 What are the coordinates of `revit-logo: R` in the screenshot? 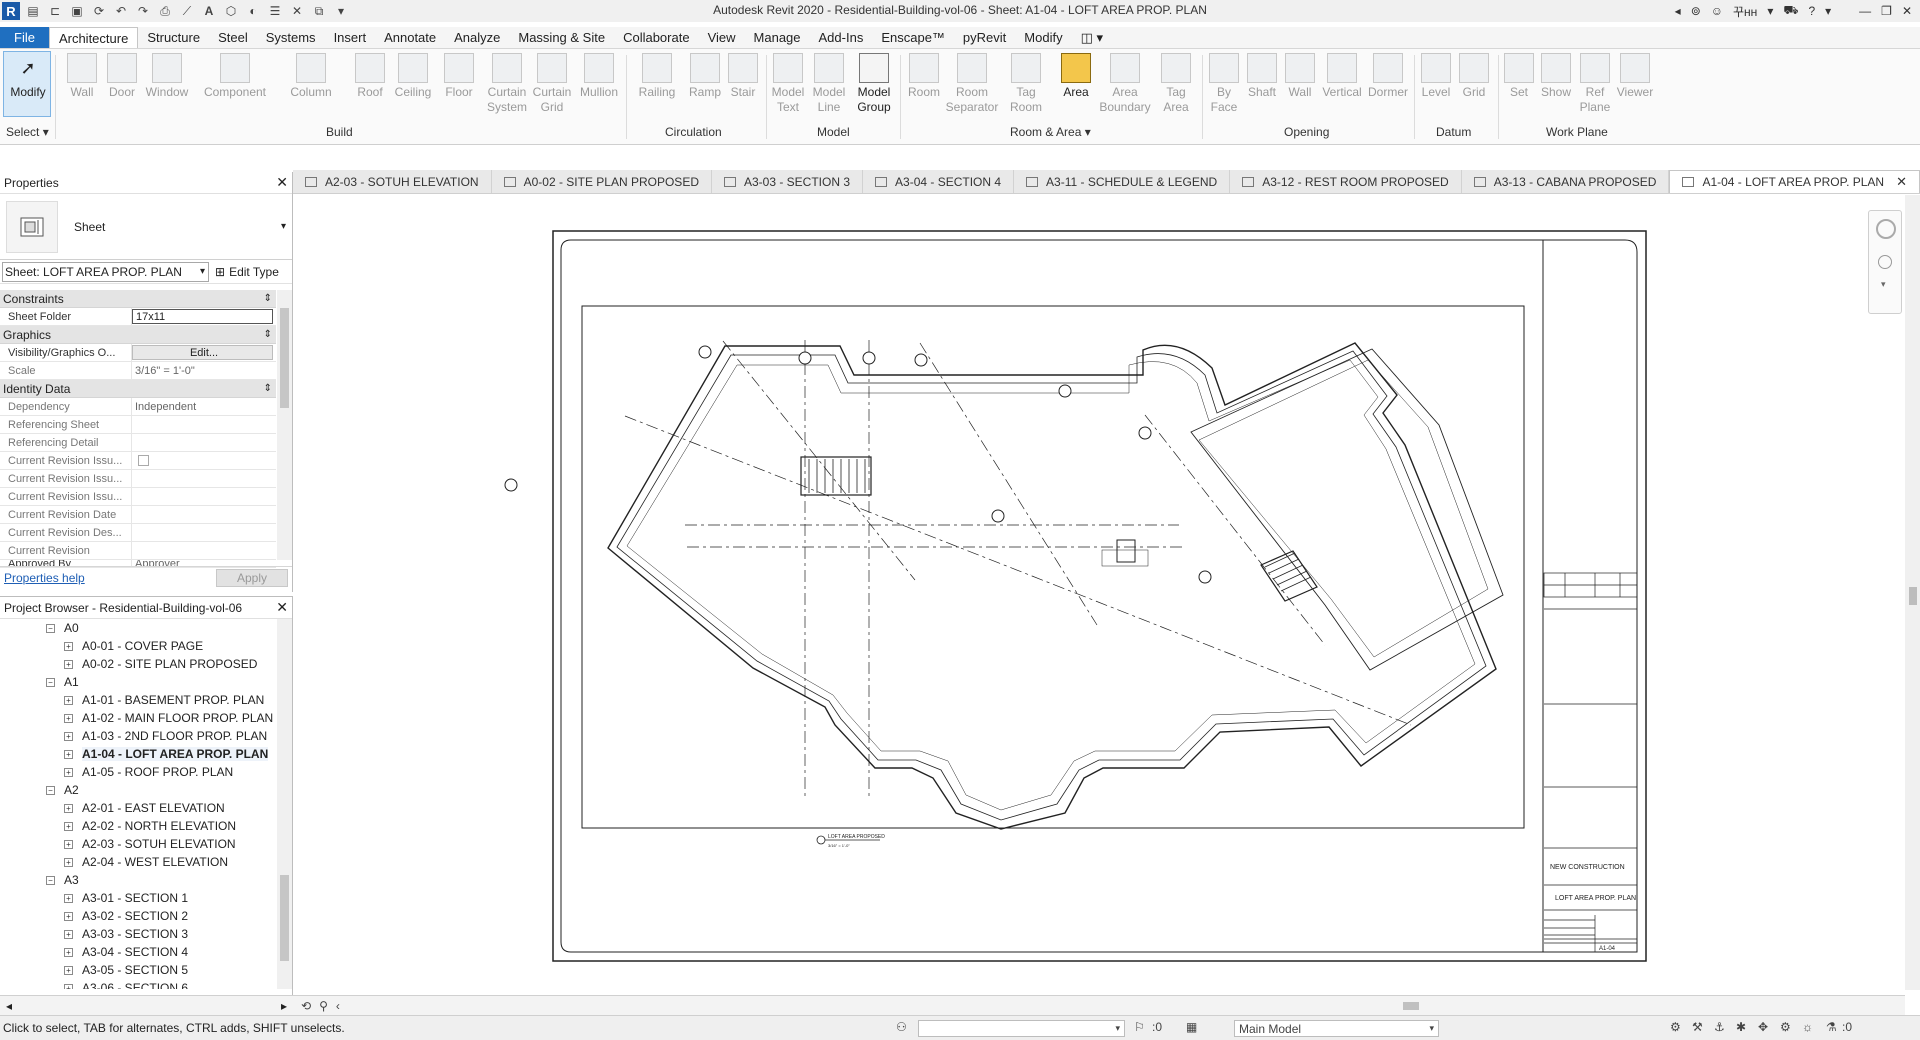 It's located at (11, 11).